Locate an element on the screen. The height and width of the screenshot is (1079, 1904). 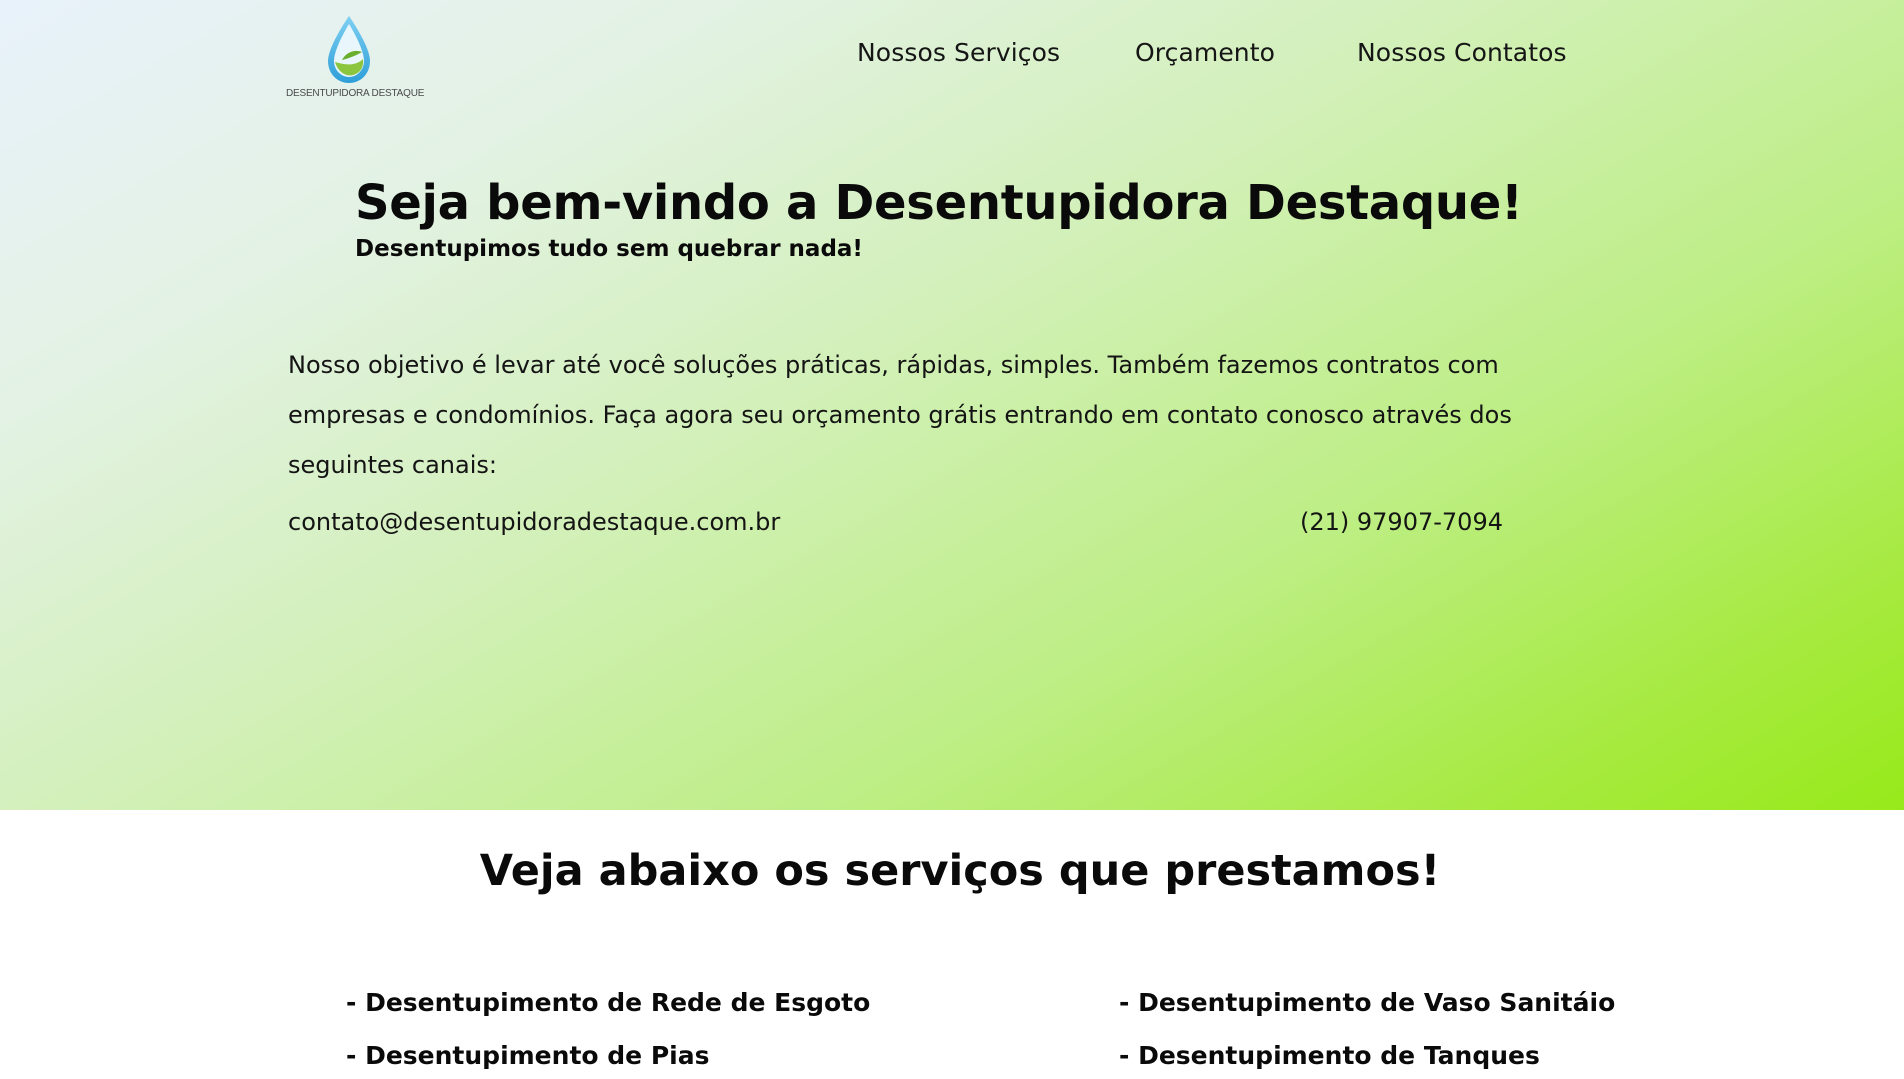
service-item-tanks: - Desentupimento de Tanques is located at coordinates (1329, 1055).